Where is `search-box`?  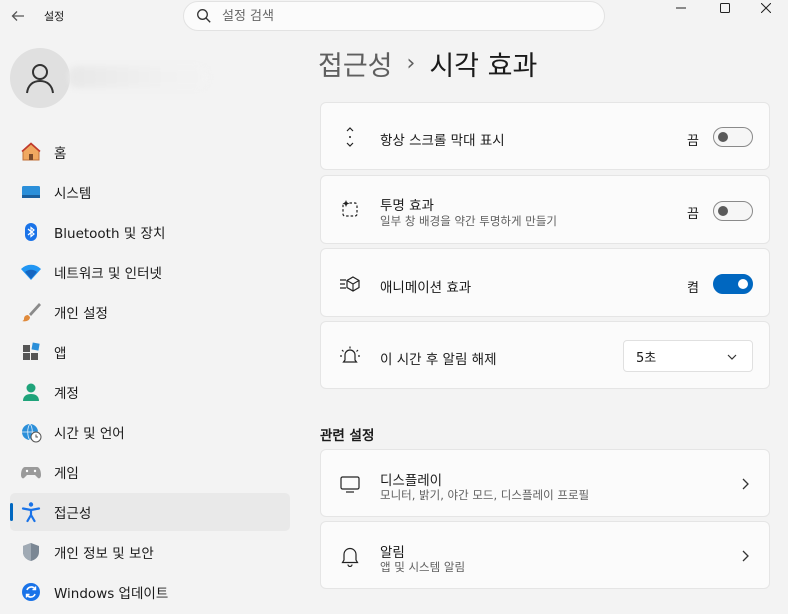
search-box is located at coordinates (394, 16).